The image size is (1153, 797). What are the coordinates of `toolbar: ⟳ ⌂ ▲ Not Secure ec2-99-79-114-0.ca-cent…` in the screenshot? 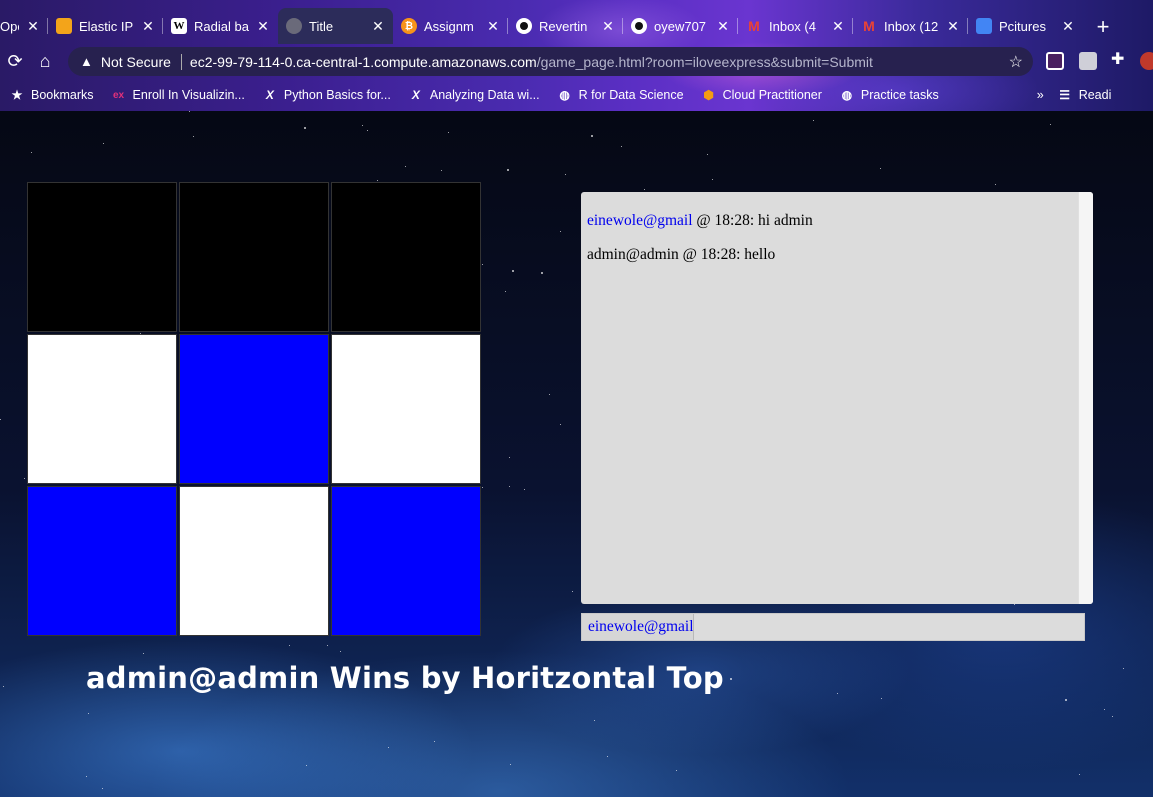 It's located at (576, 61).